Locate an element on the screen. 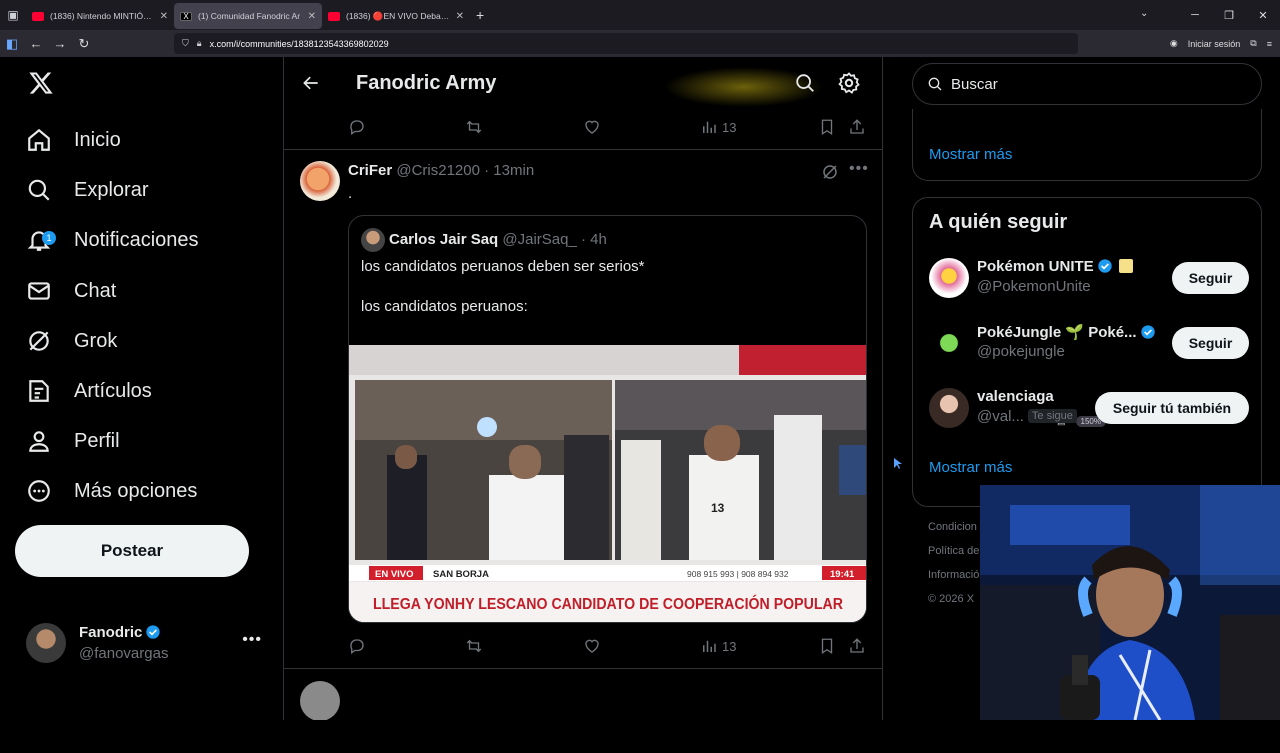  phone-numbers: 908 915 993 | 908 894 932 is located at coordinates (738, 574).